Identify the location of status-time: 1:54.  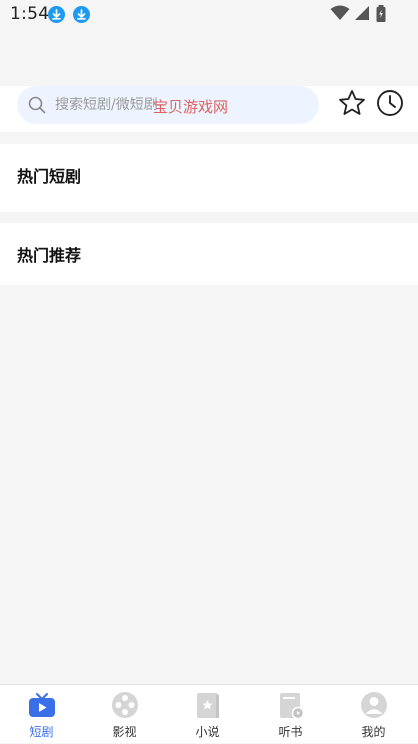
(30, 14).